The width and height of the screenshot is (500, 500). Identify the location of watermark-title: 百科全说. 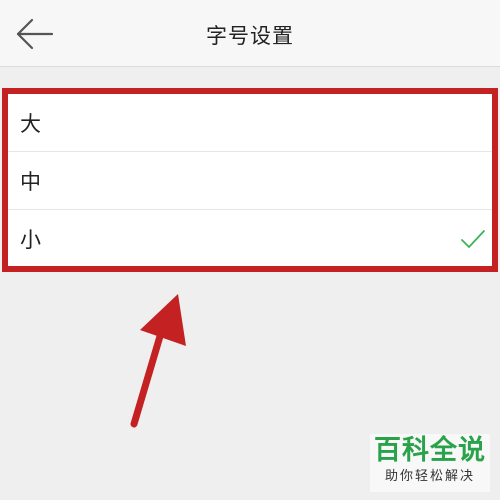
(430, 450).